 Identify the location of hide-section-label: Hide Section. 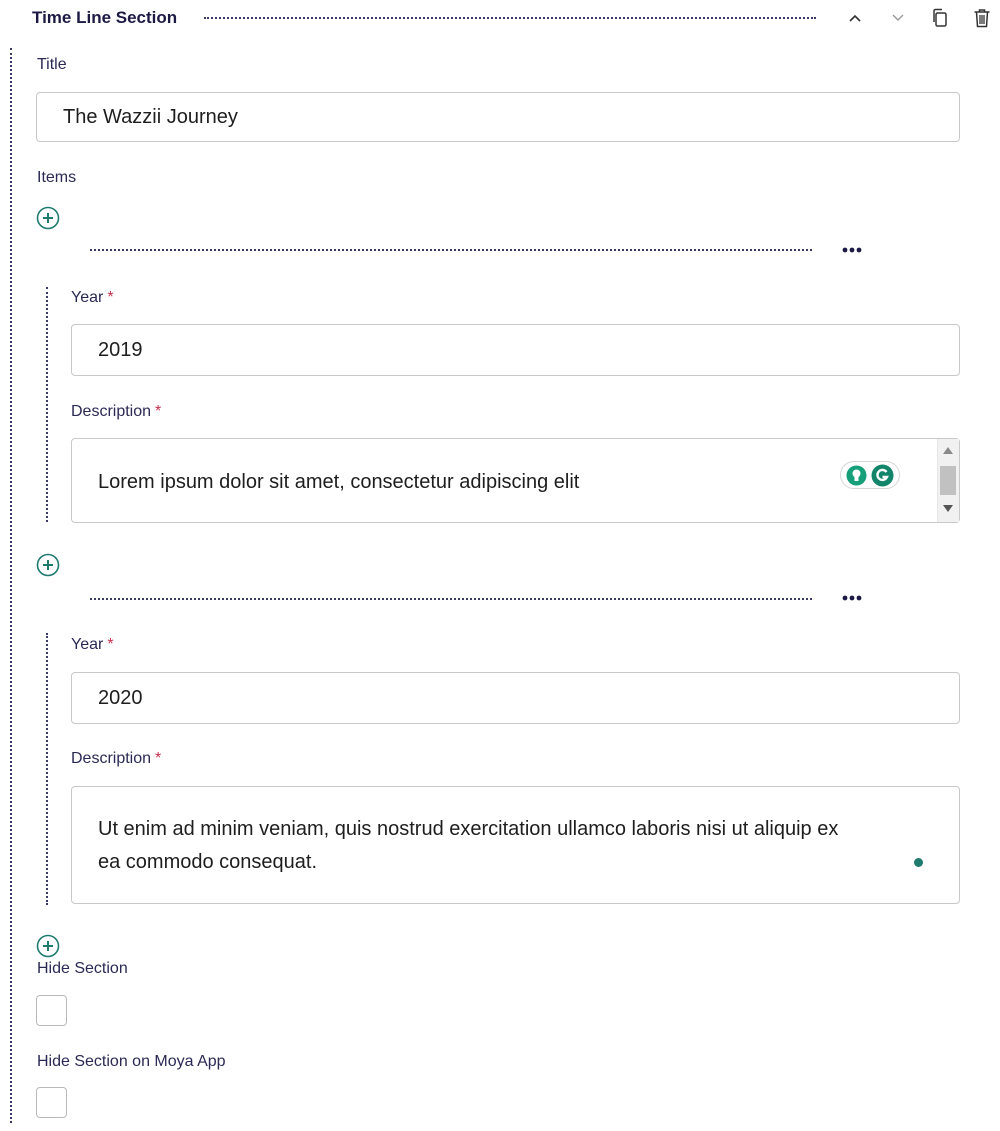
(82, 968).